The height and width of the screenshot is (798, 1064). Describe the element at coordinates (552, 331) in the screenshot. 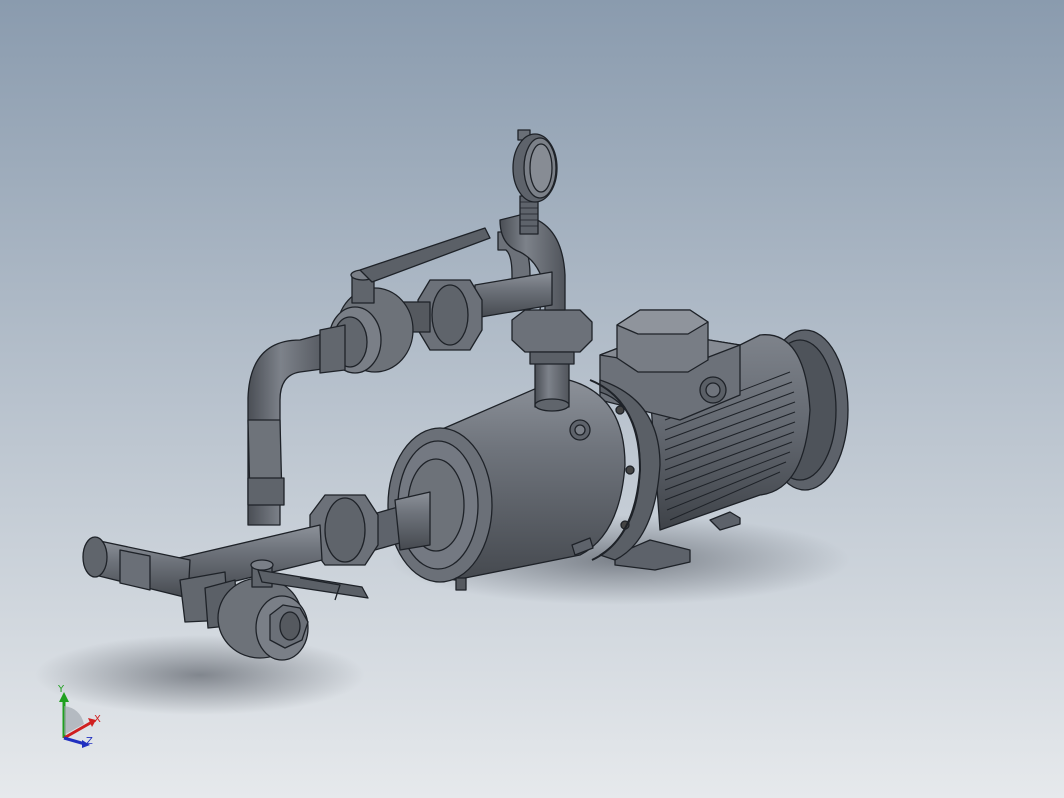

I see `union-nut` at that location.